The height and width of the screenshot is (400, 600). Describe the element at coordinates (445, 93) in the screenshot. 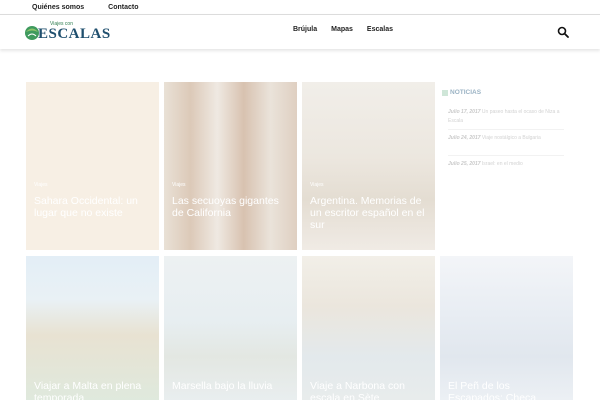

I see `widget-bullet` at that location.